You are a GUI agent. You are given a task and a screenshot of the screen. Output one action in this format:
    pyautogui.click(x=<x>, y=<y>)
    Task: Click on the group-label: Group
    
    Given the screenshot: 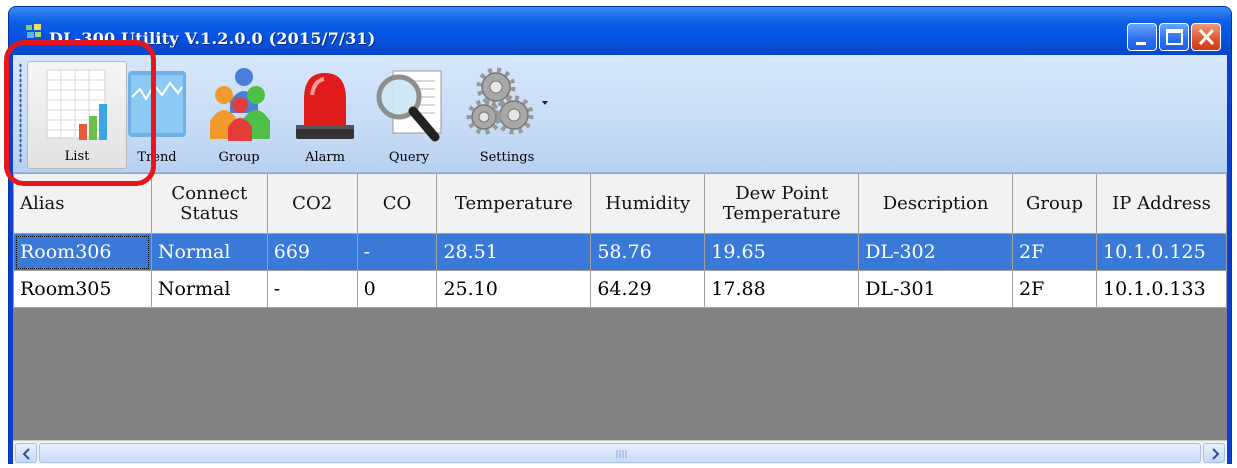 What is the action you would take?
    pyautogui.click(x=239, y=157)
    